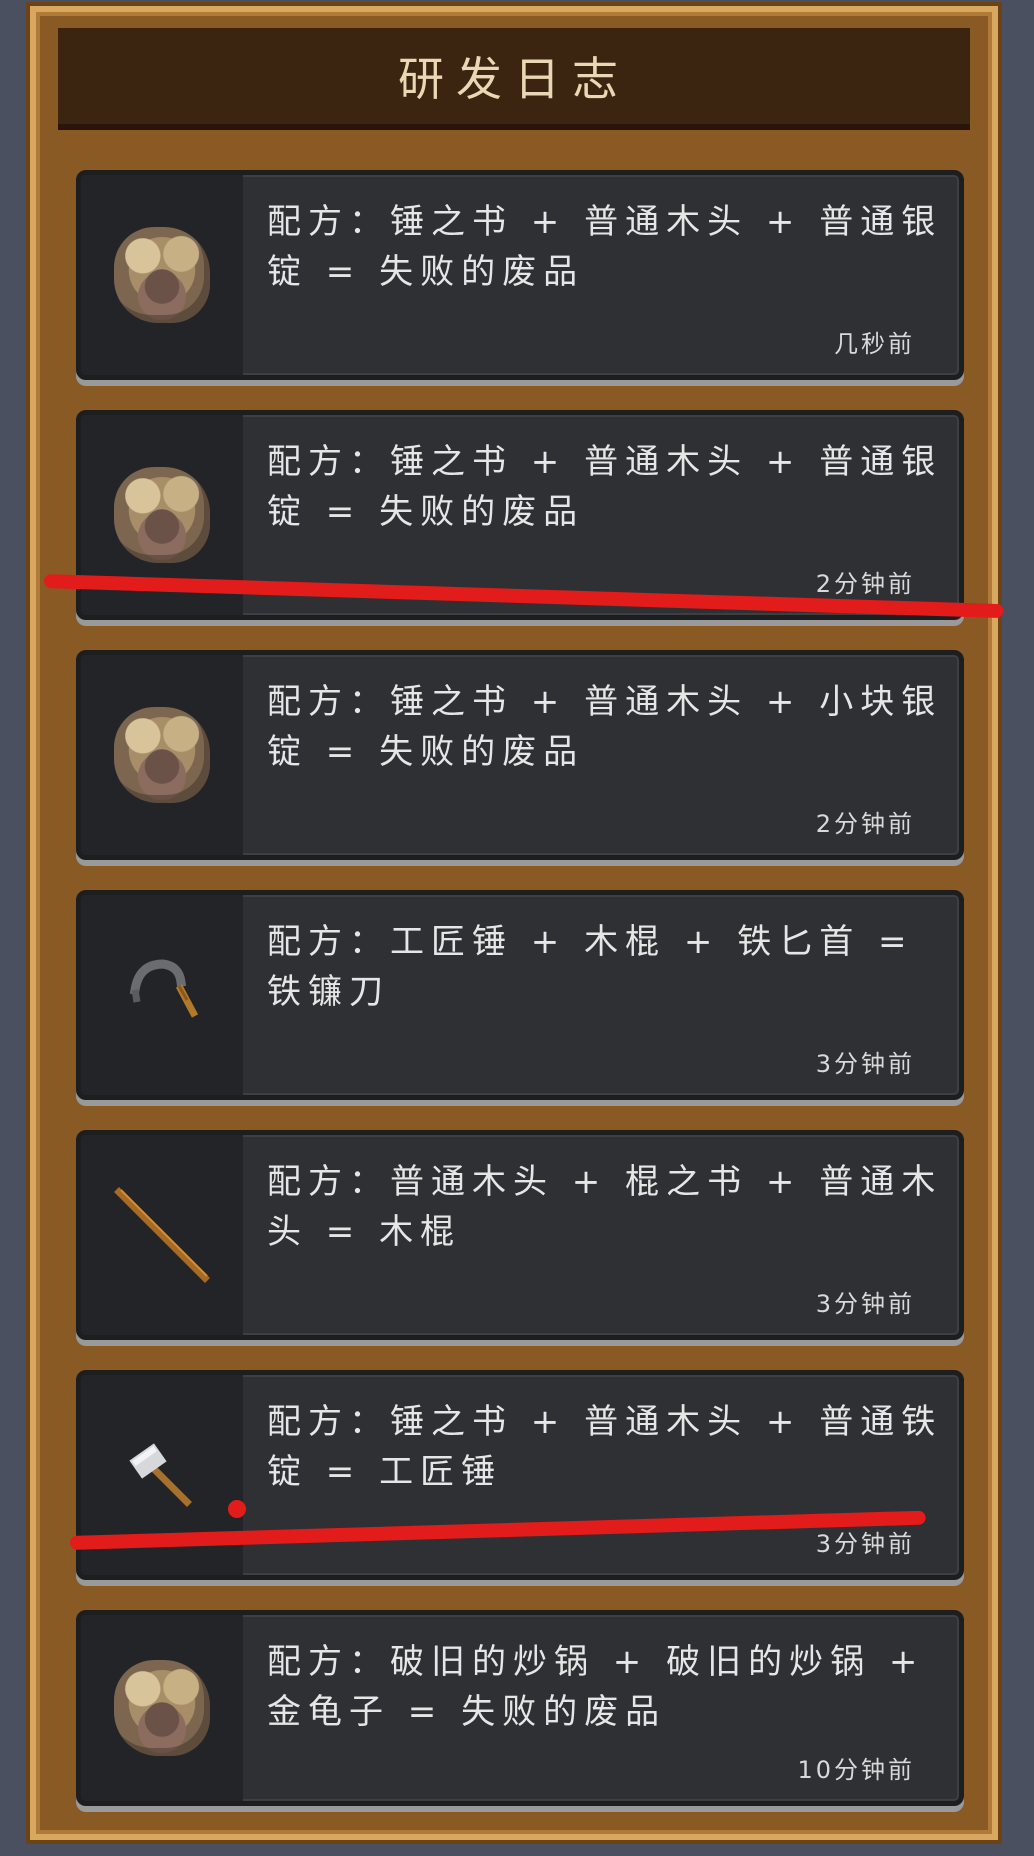 Image resolution: width=1034 pixels, height=1856 pixels. What do you see at coordinates (590, 967) in the screenshot?
I see `recipe-text: 配方：工匠锤 + 木棍 + 铁匕首 = 铁镰刀` at bounding box center [590, 967].